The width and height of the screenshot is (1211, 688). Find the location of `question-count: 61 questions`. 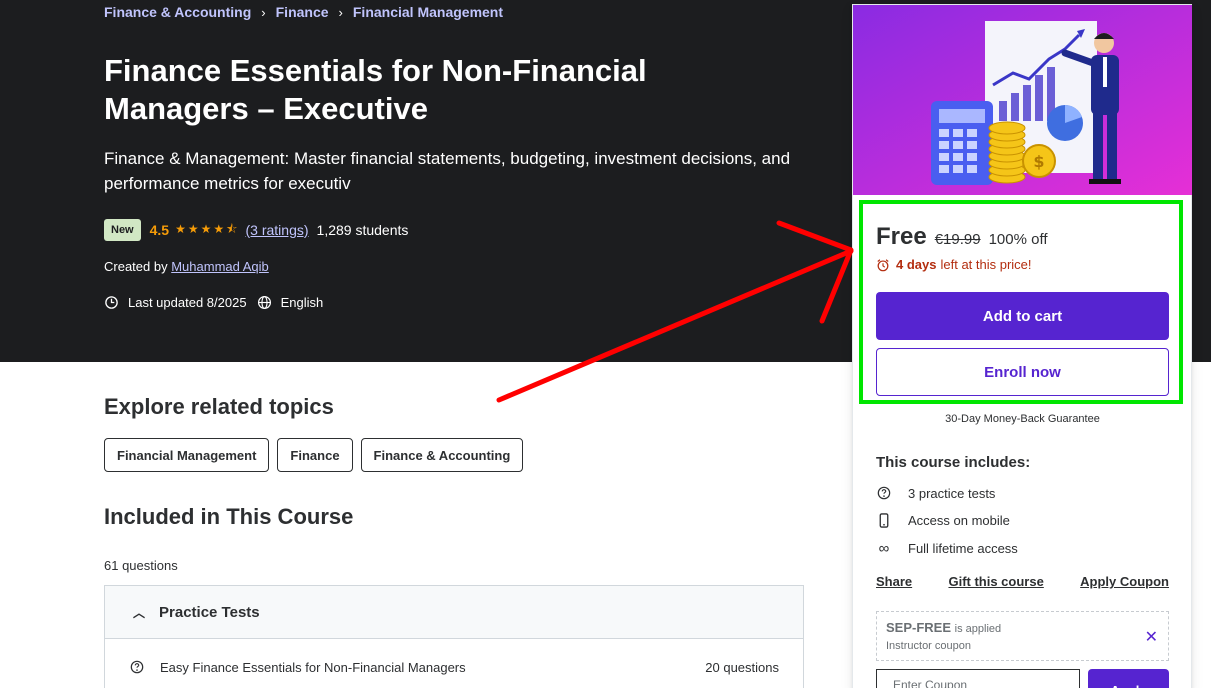

question-count: 61 questions is located at coordinates (141, 565).